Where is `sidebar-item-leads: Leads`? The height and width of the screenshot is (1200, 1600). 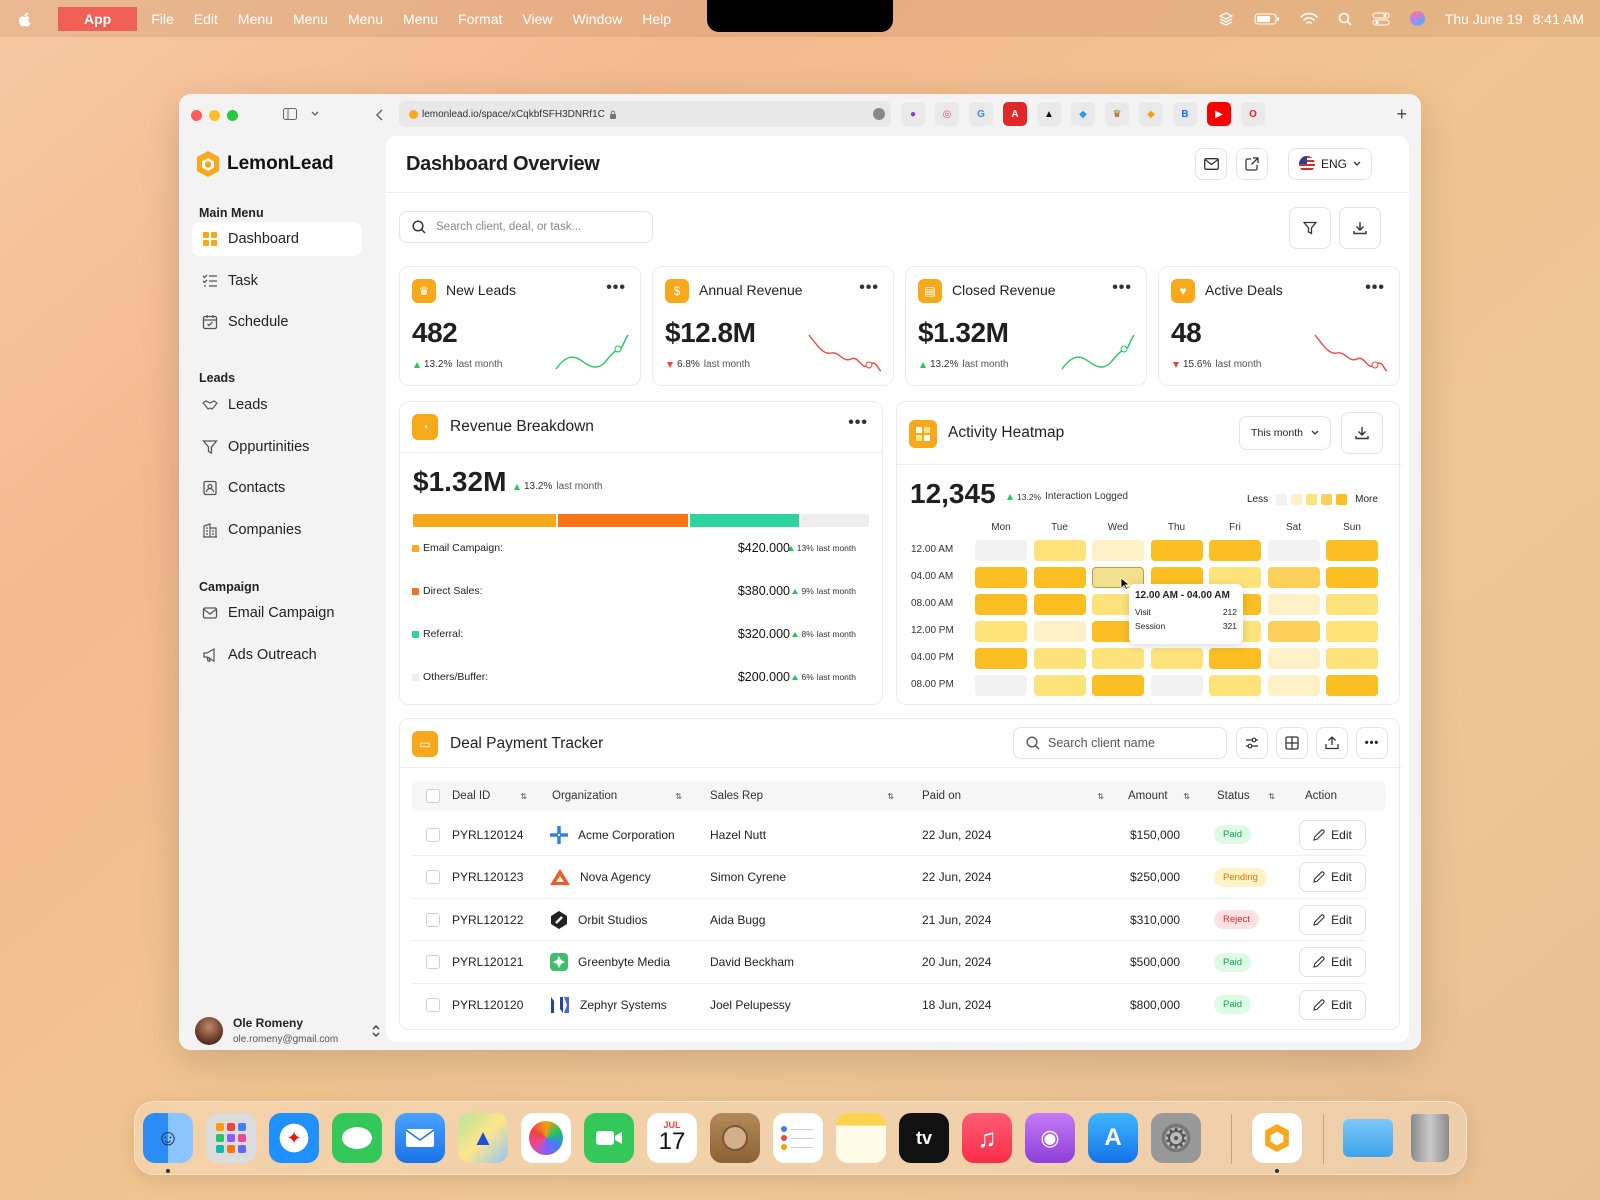 sidebar-item-leads: Leads is located at coordinates (277, 405).